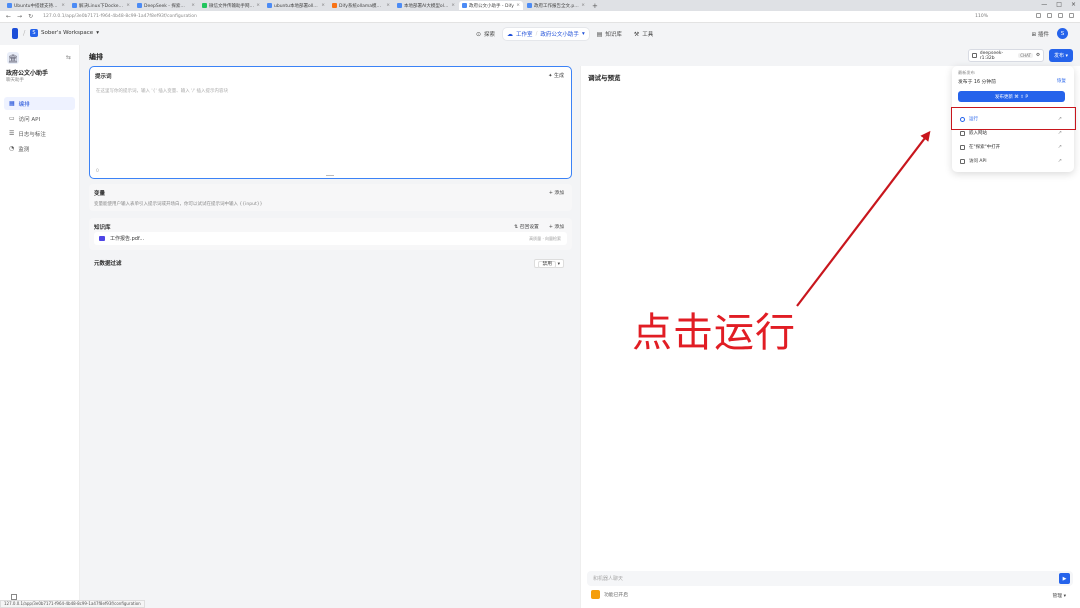 The image size is (1080, 608). I want to click on annotation-text: 点击运行, so click(714, 333).